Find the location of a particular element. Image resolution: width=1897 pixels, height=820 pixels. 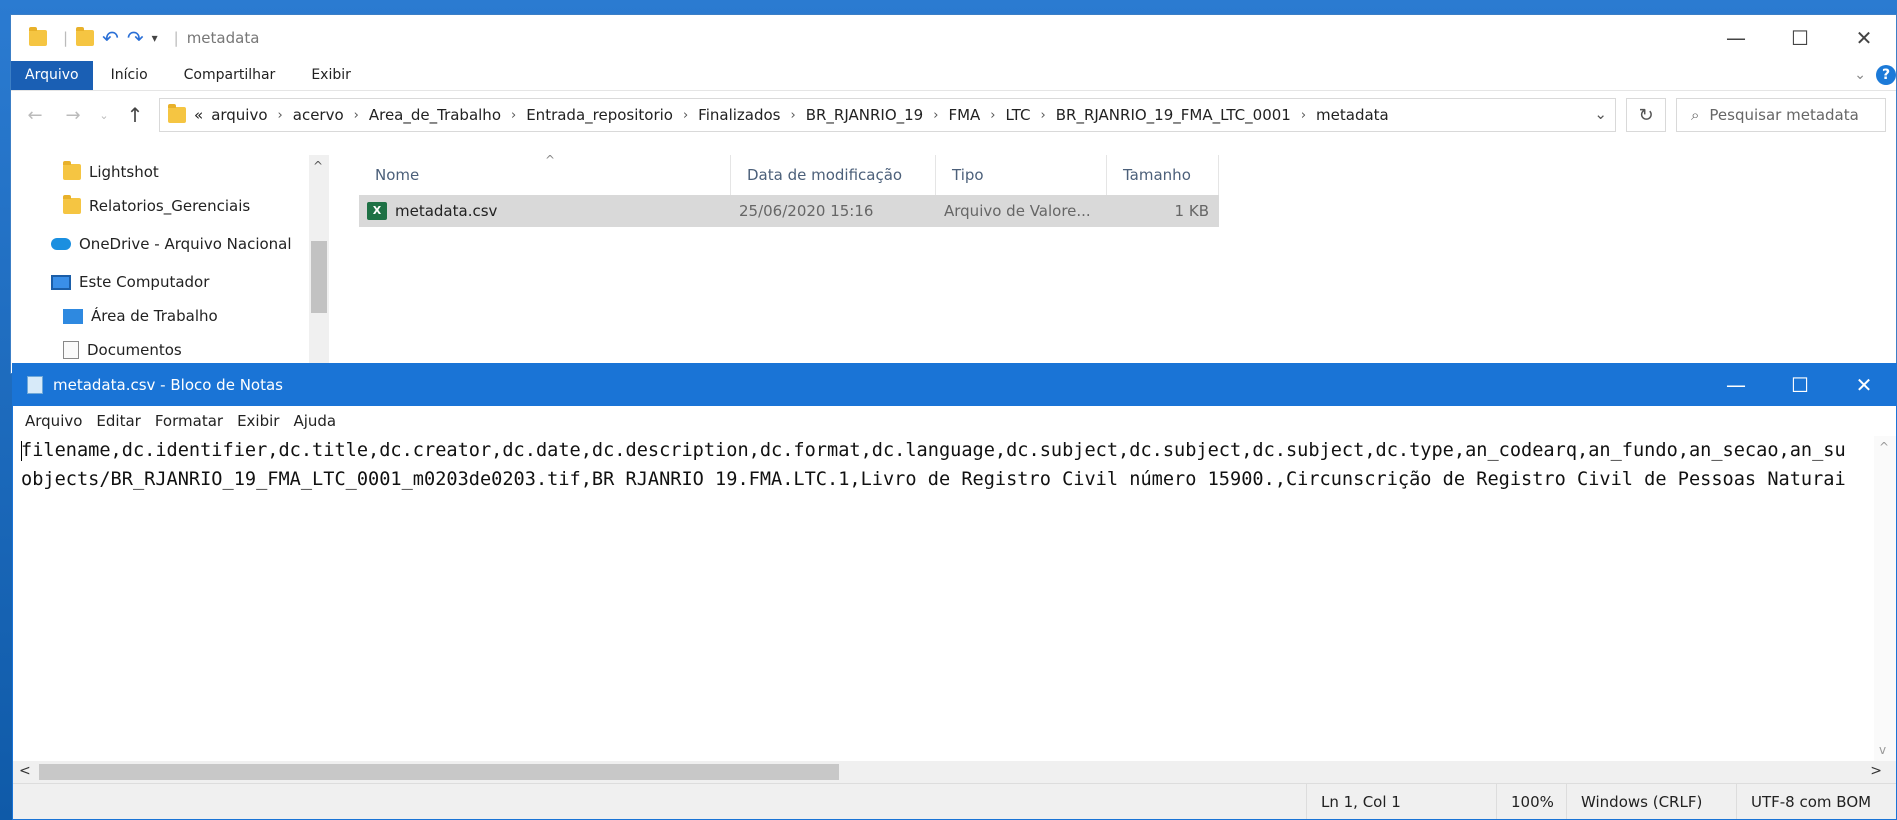

menu-help: Ajuda is located at coordinates (314, 421).